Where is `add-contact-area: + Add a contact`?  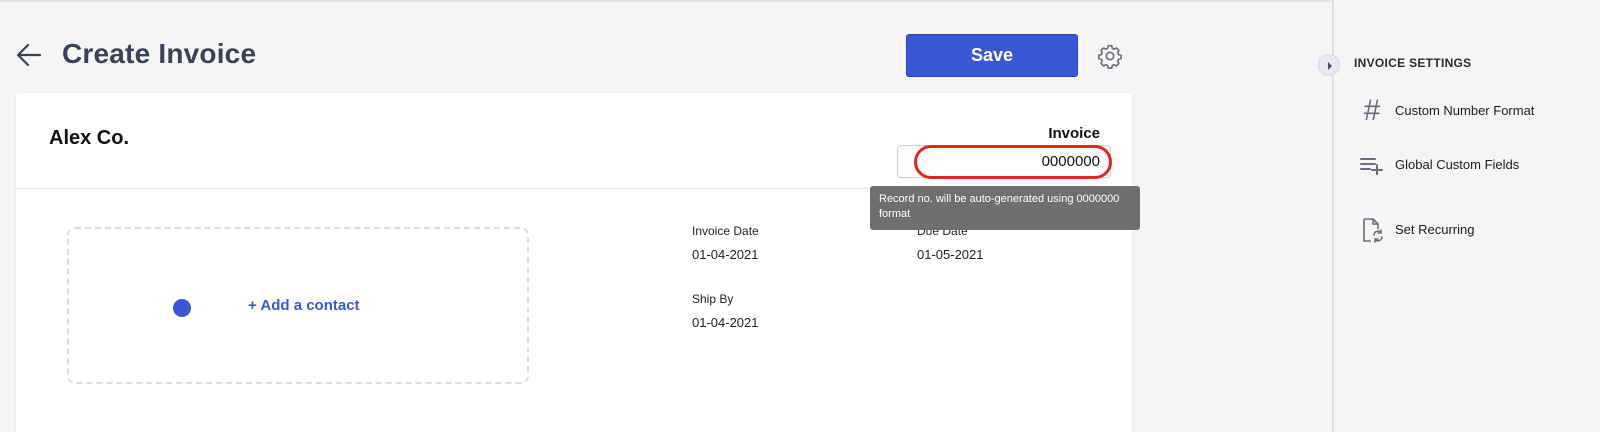 add-contact-area: + Add a contact is located at coordinates (298, 305).